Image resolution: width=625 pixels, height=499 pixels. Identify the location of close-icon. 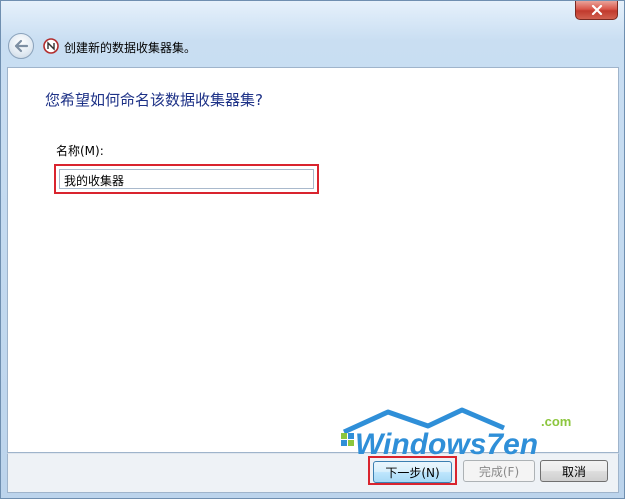
(596, 10).